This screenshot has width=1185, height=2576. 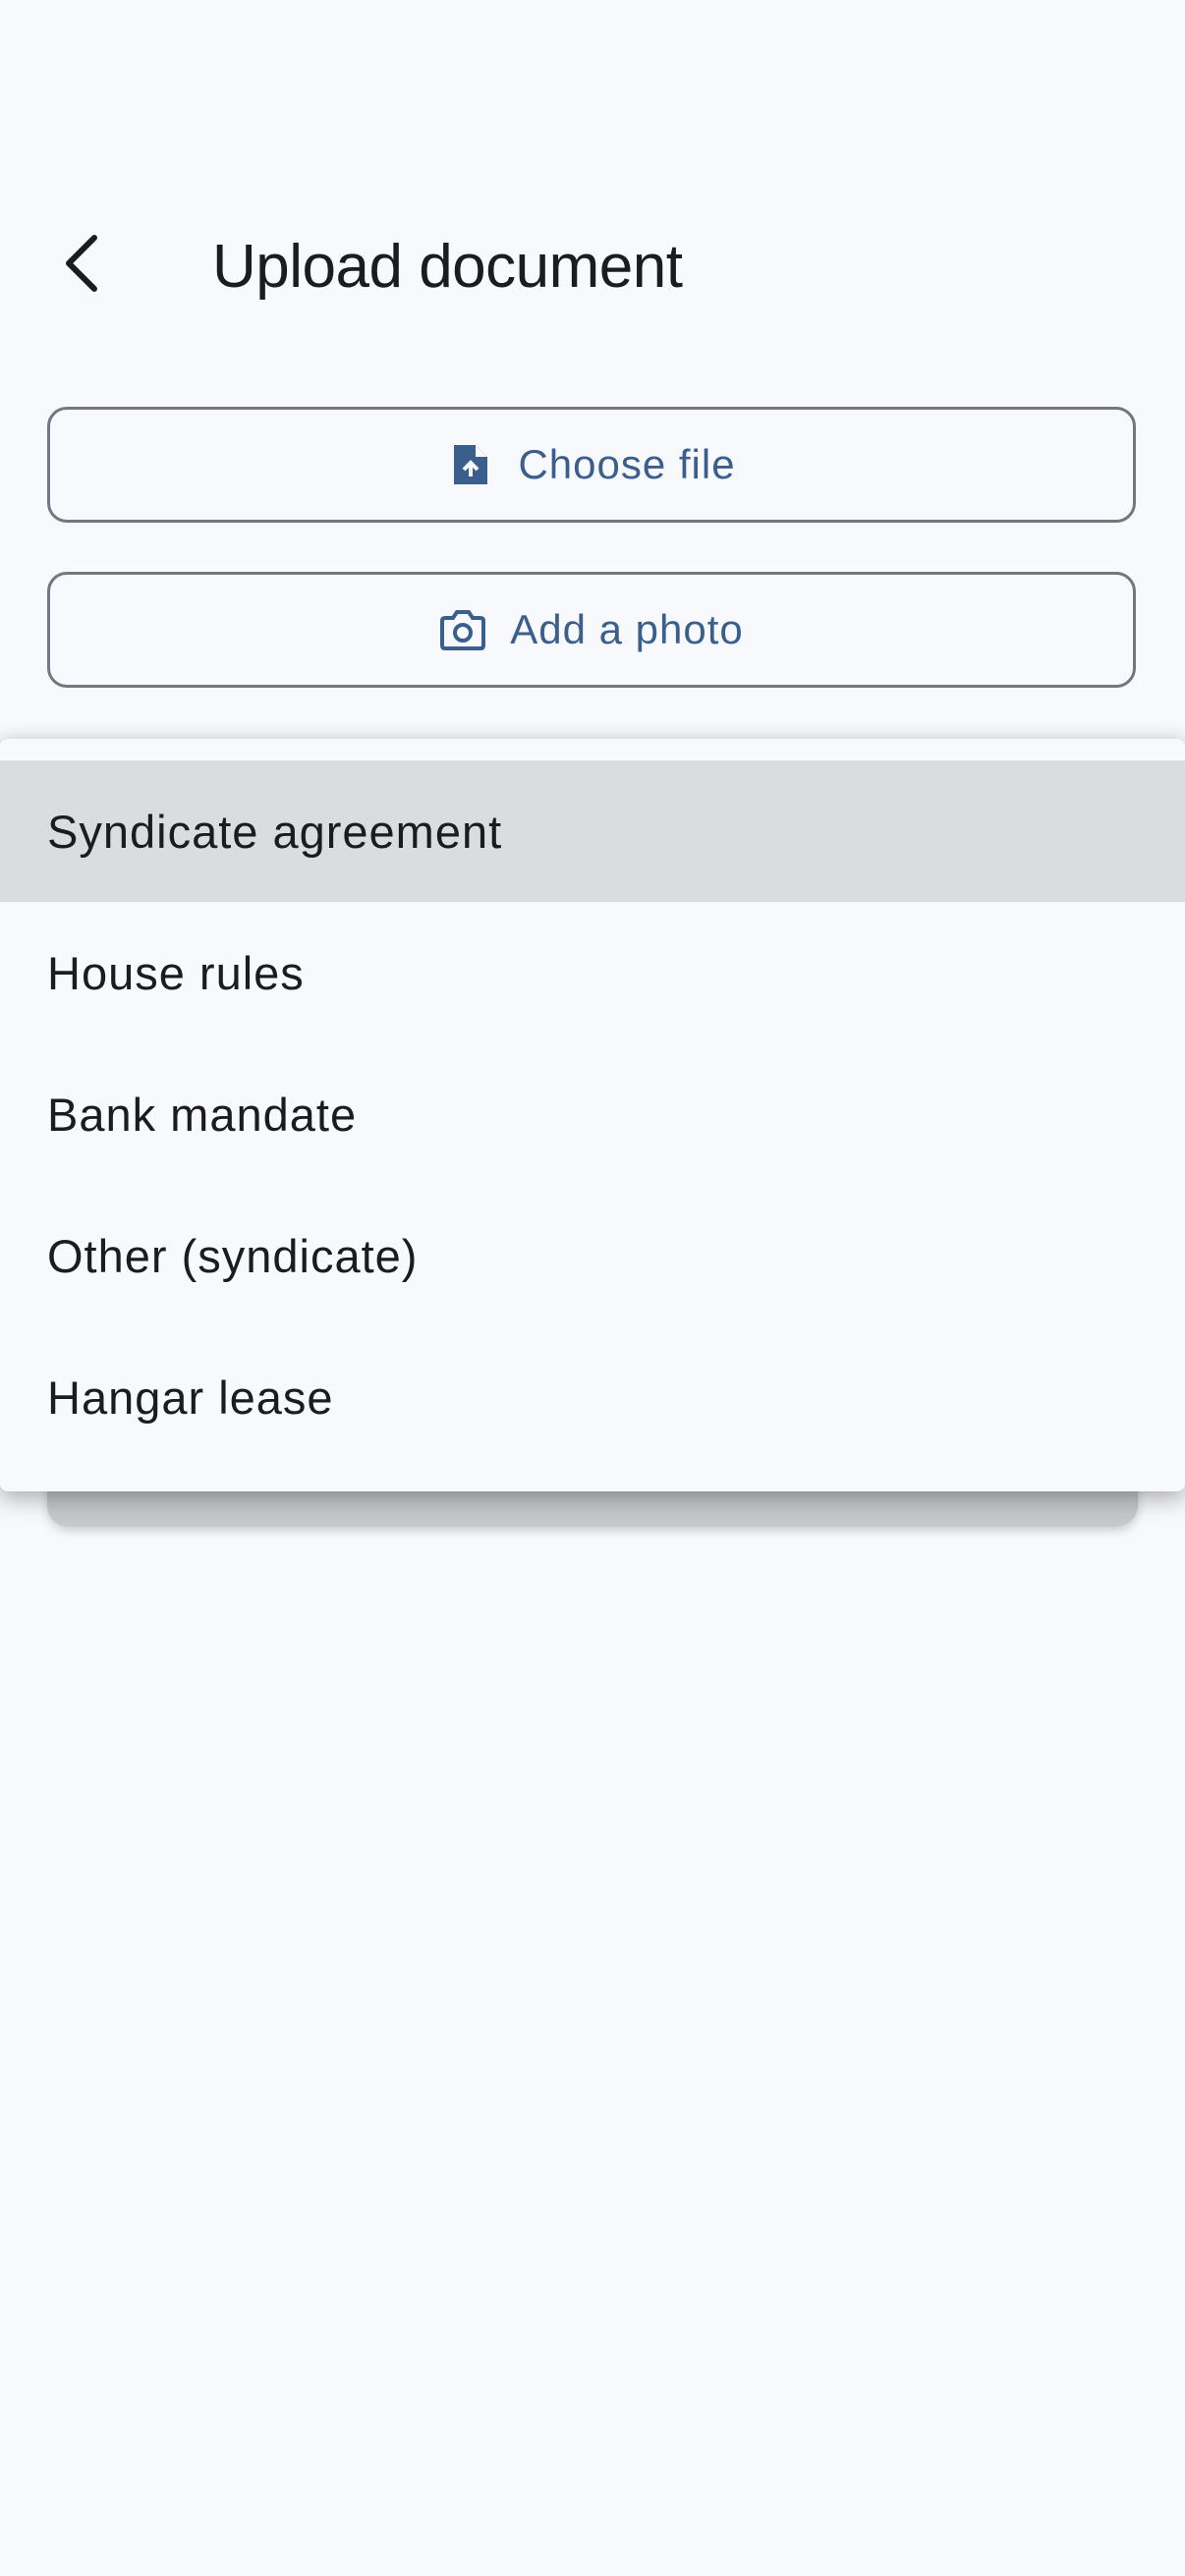 I want to click on page-title: Upload document, so click(x=448, y=267).